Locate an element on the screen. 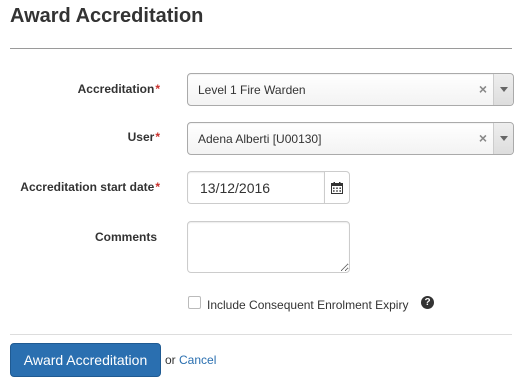 The width and height of the screenshot is (523, 389). accreditation-selected-value: Level 1 Fire Warden is located at coordinates (252, 90).